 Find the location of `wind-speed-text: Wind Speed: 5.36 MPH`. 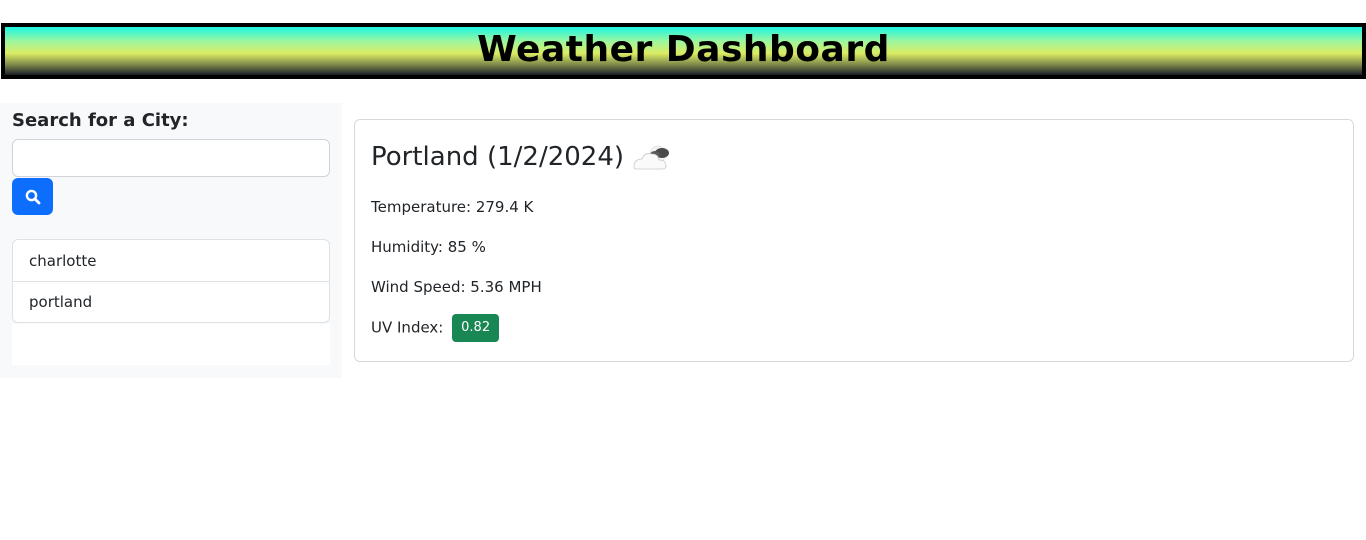

wind-speed-text: Wind Speed: 5.36 MPH is located at coordinates (456, 287).